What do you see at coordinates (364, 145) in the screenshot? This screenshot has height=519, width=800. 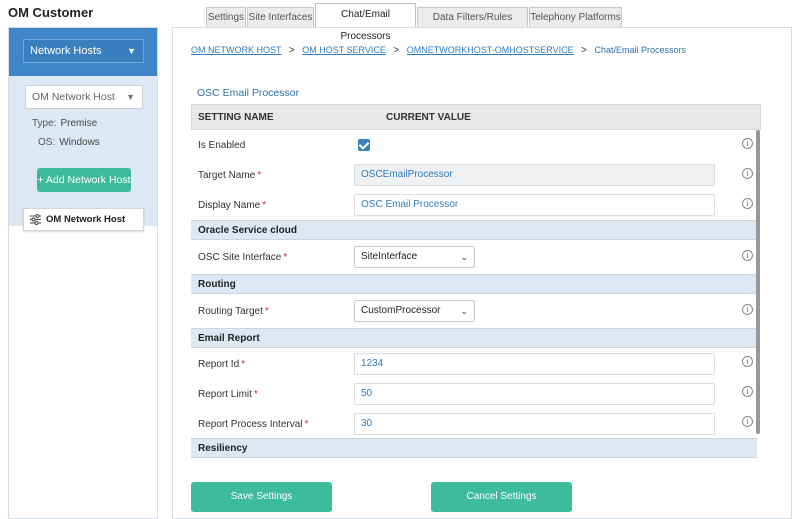 I see `is-enabled-checkbox` at bounding box center [364, 145].